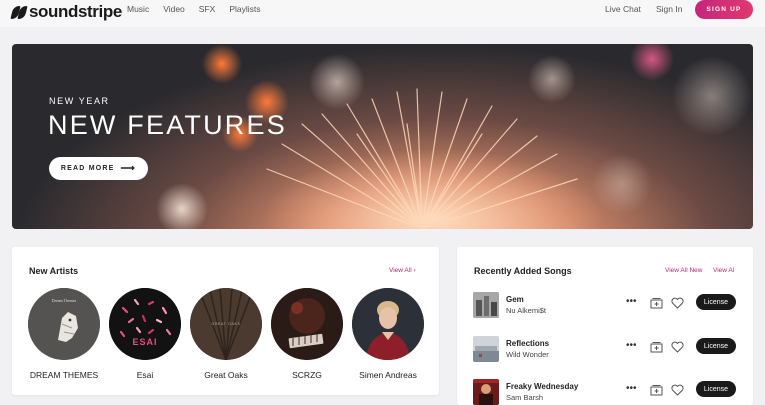 The image size is (765, 405). What do you see at coordinates (723, 270) in the screenshot?
I see `view-all-link: View Al` at bounding box center [723, 270].